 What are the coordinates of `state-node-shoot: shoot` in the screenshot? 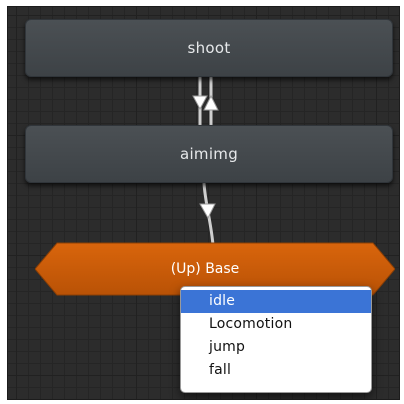 It's located at (209, 48).